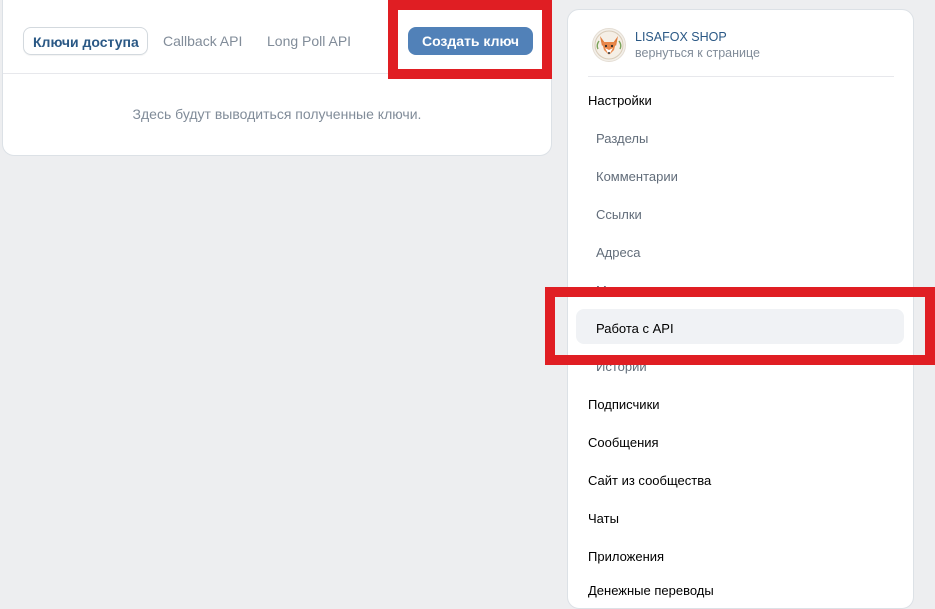 The image size is (935, 609). I want to click on sidebar-subitem-menu: Меню, so click(613, 290).